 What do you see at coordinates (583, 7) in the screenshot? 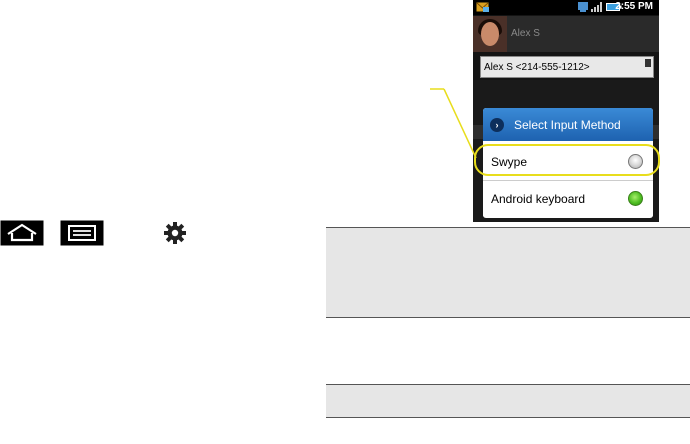
I see `network-icon` at bounding box center [583, 7].